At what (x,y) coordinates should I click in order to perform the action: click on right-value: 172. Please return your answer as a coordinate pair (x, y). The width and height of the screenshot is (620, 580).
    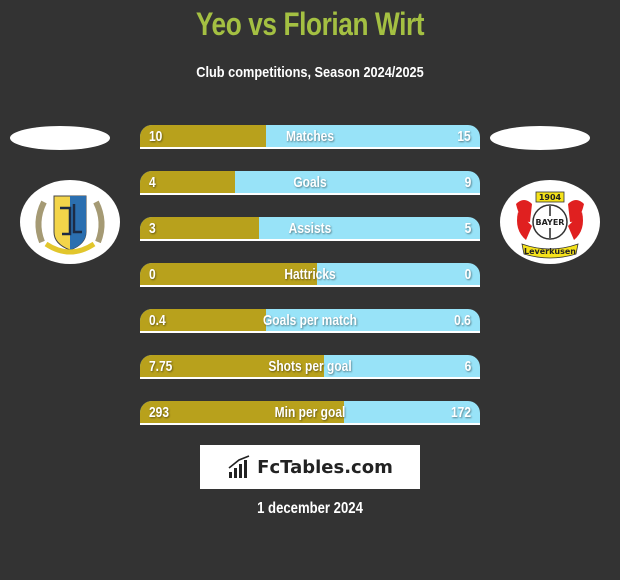
    Looking at the image, I should click on (460, 412).